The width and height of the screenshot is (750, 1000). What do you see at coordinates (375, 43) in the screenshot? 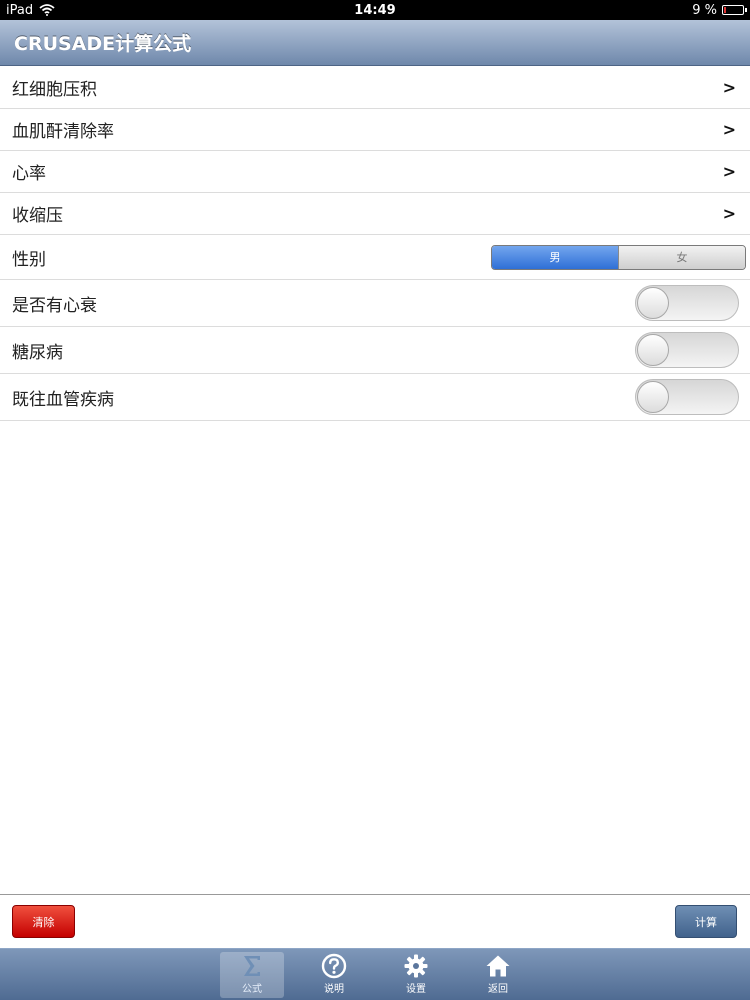
I see `nav-bar: CRUSADE计算公式` at bounding box center [375, 43].